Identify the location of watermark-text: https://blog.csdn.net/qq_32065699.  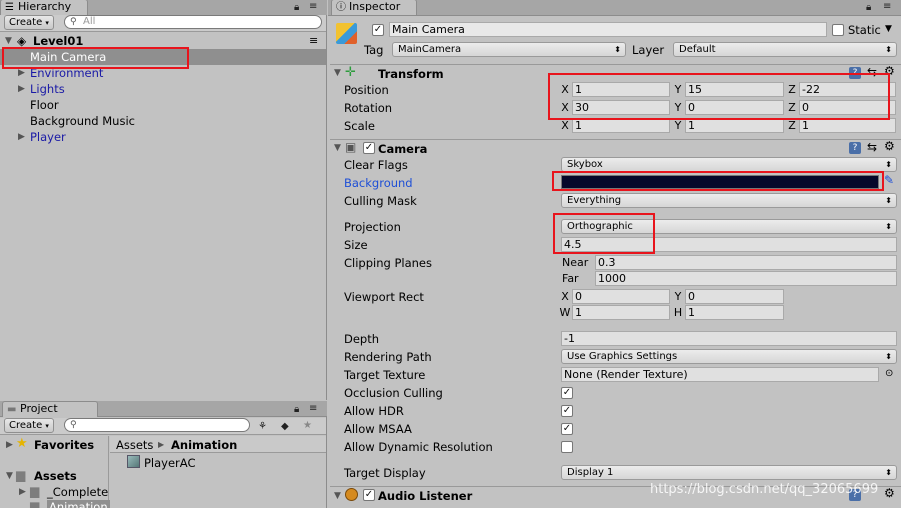
(764, 489).